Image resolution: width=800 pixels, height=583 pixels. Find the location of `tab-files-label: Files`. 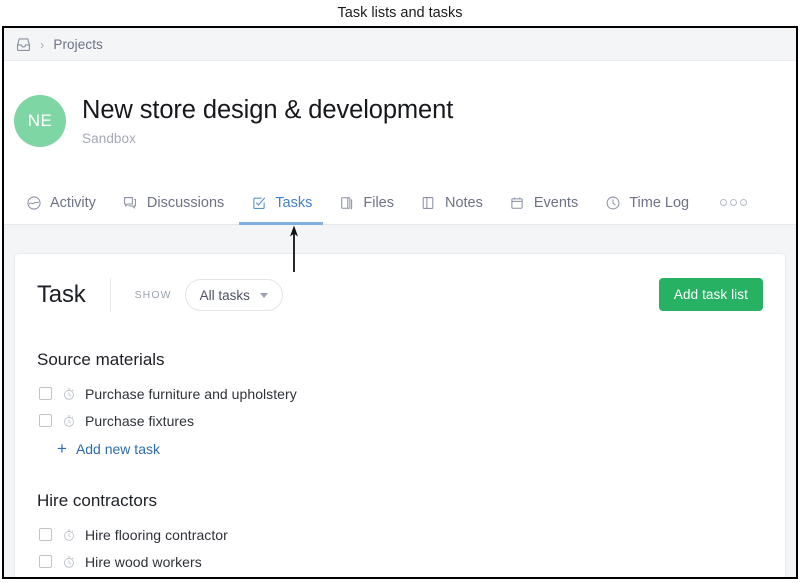

tab-files-label: Files is located at coordinates (378, 202).